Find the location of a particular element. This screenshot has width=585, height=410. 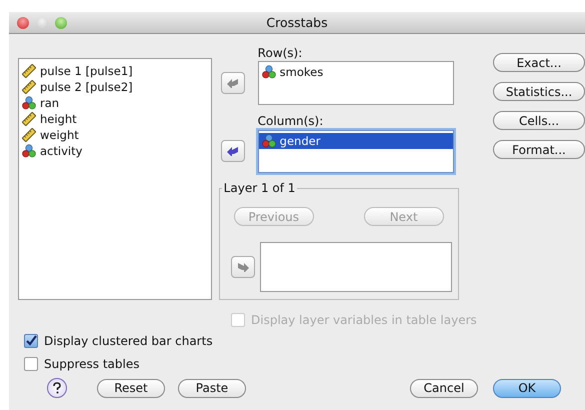

layer-list is located at coordinates (356, 267).